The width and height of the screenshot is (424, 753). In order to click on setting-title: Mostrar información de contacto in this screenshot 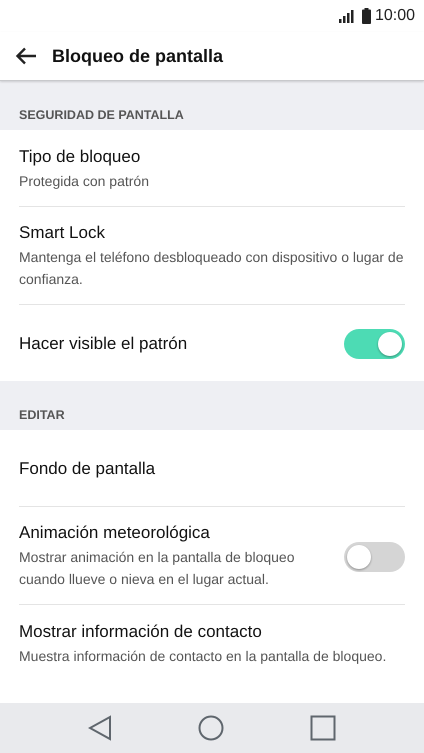, I will do `click(141, 632)`.